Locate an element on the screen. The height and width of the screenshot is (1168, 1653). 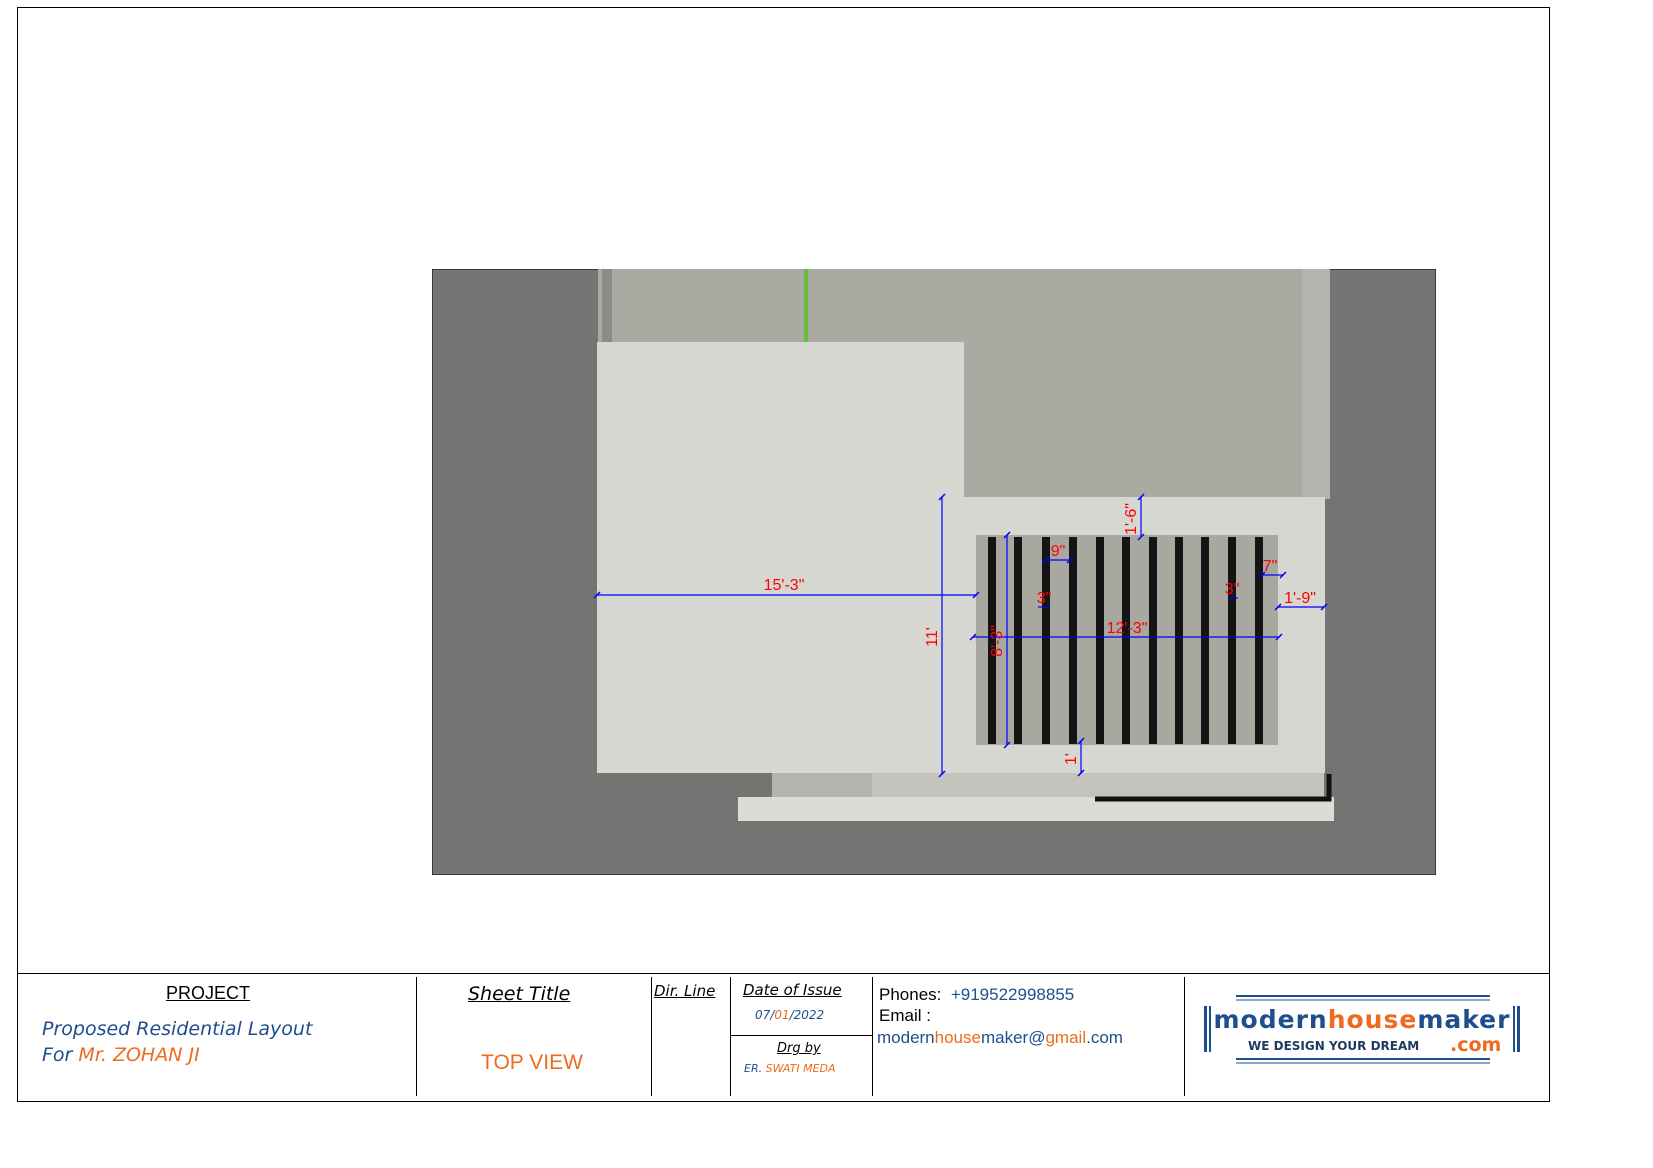
dim-total-depth: 11' is located at coordinates (932, 637).